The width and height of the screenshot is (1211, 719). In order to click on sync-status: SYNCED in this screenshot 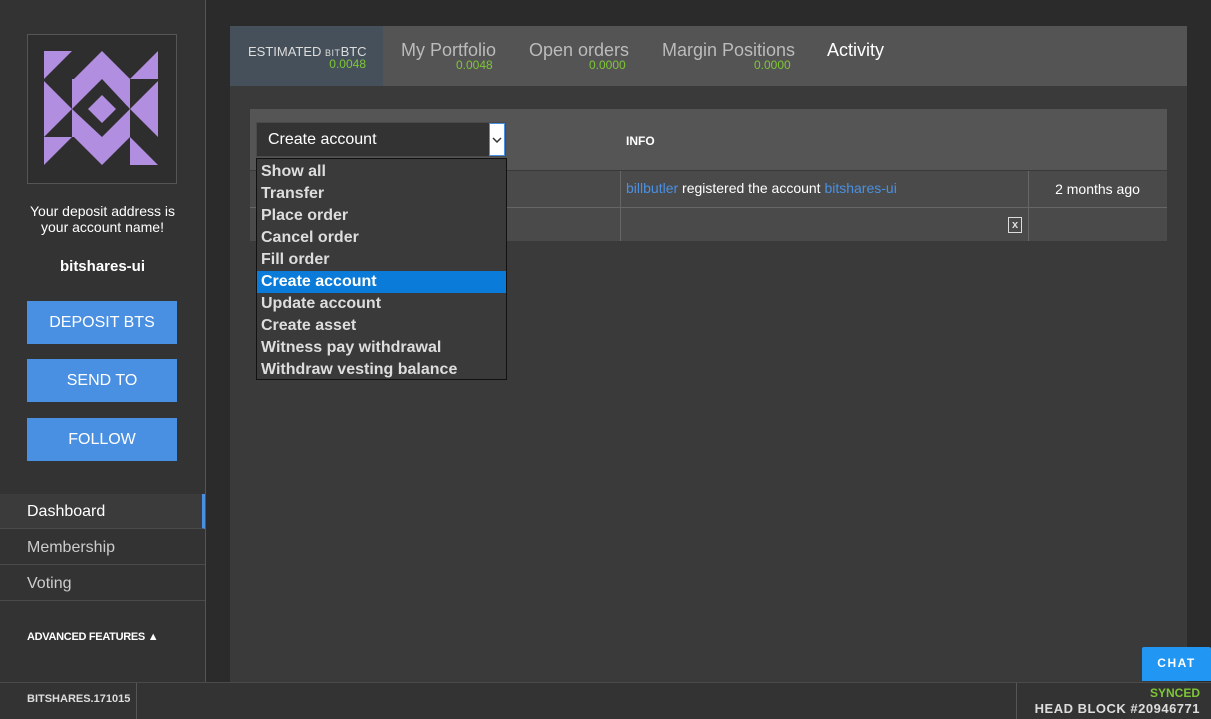, I will do `click(1174, 693)`.